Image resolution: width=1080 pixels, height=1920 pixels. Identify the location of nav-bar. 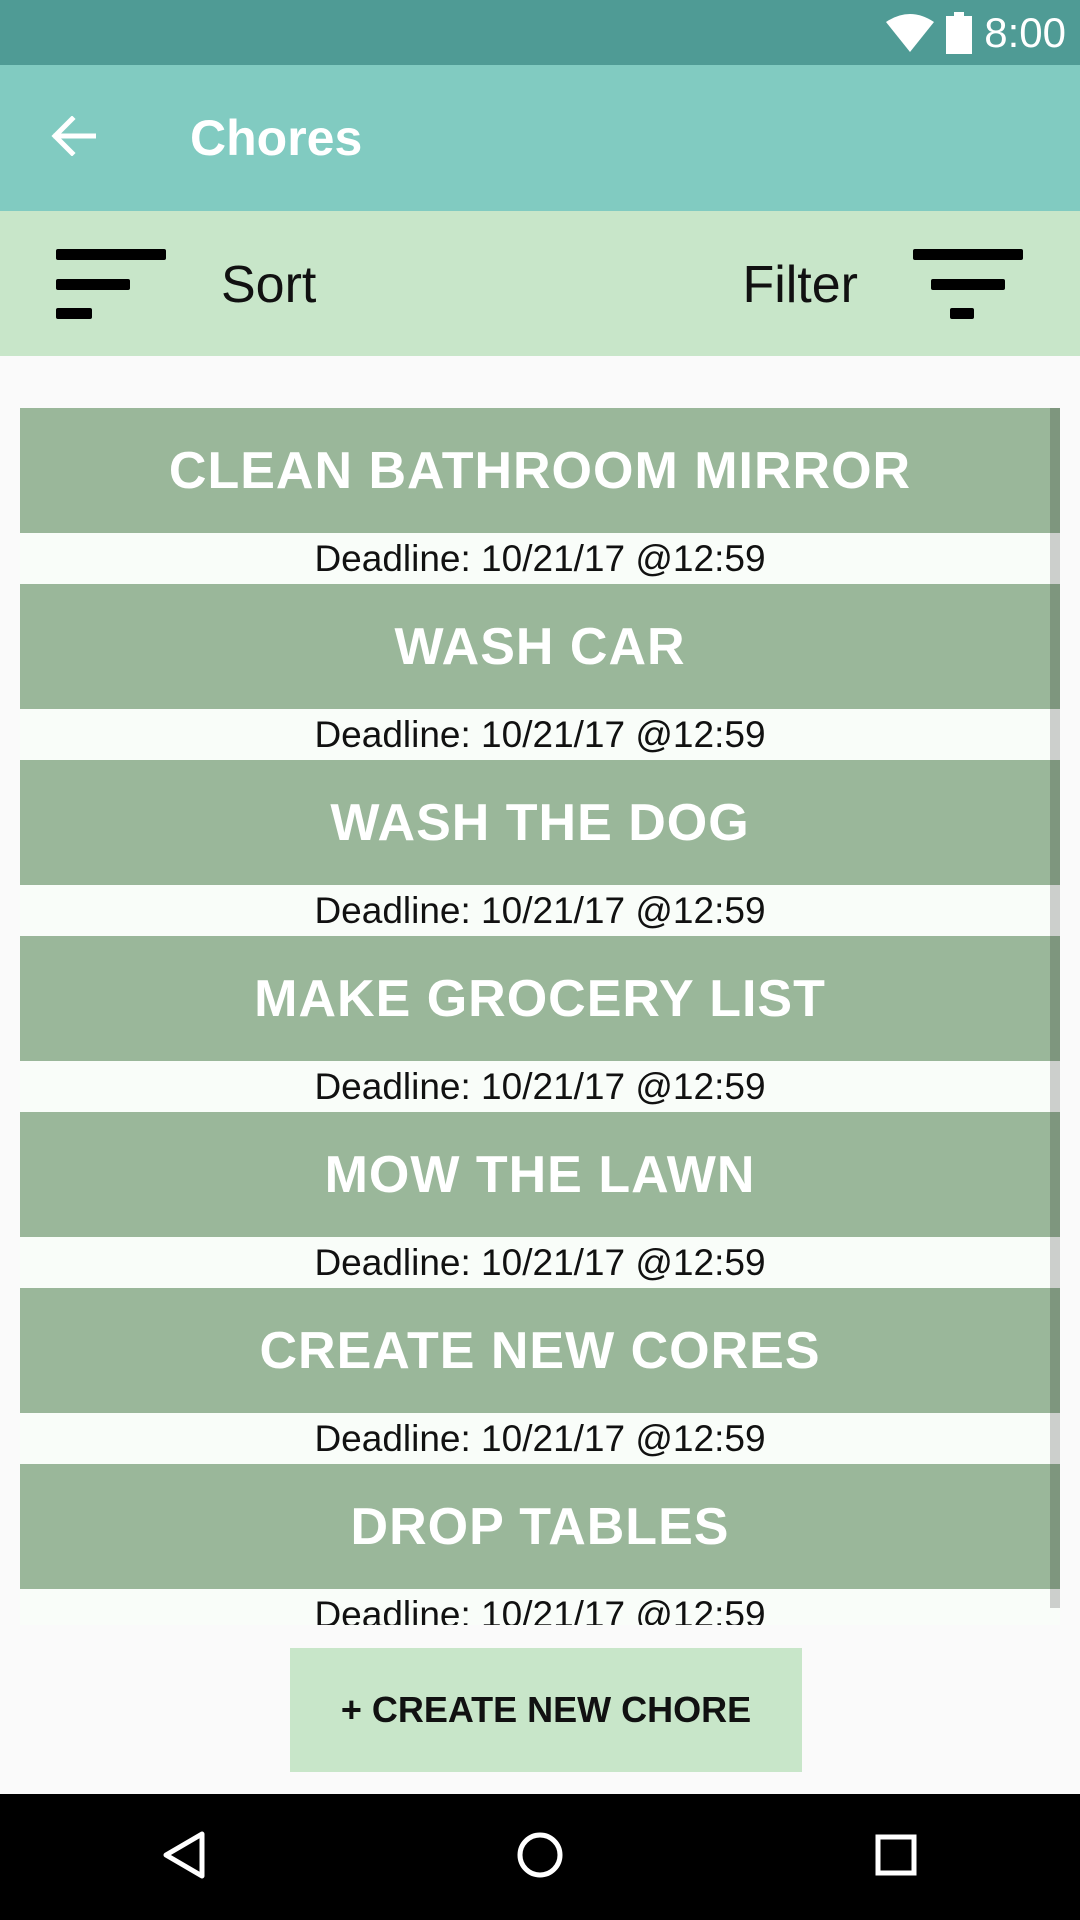
(540, 1857).